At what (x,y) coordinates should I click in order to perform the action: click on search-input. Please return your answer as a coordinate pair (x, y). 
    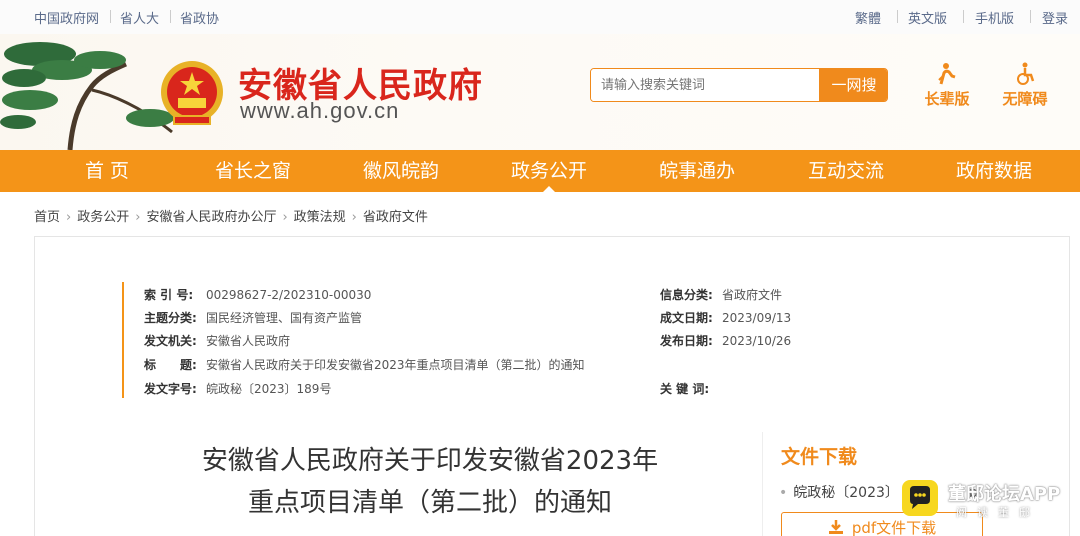
    Looking at the image, I should click on (705, 85).